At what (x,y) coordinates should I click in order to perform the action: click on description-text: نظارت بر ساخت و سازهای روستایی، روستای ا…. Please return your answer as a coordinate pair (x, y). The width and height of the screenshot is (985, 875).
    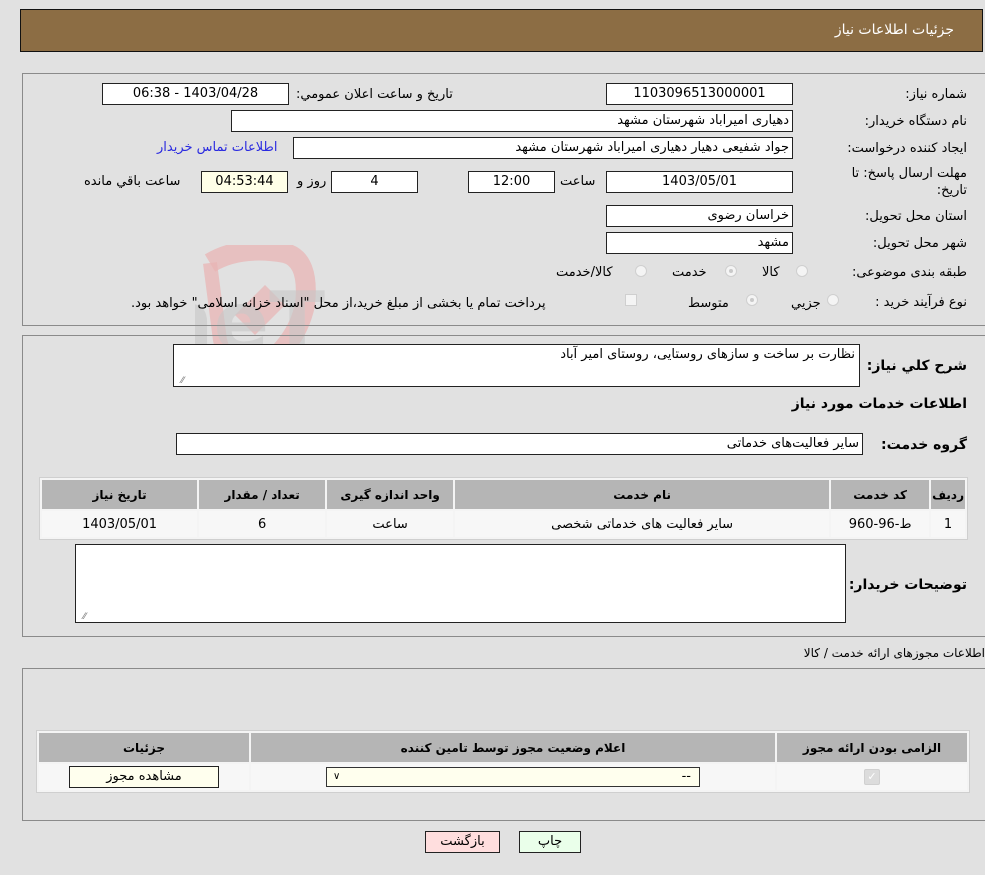
    Looking at the image, I should click on (707, 354).